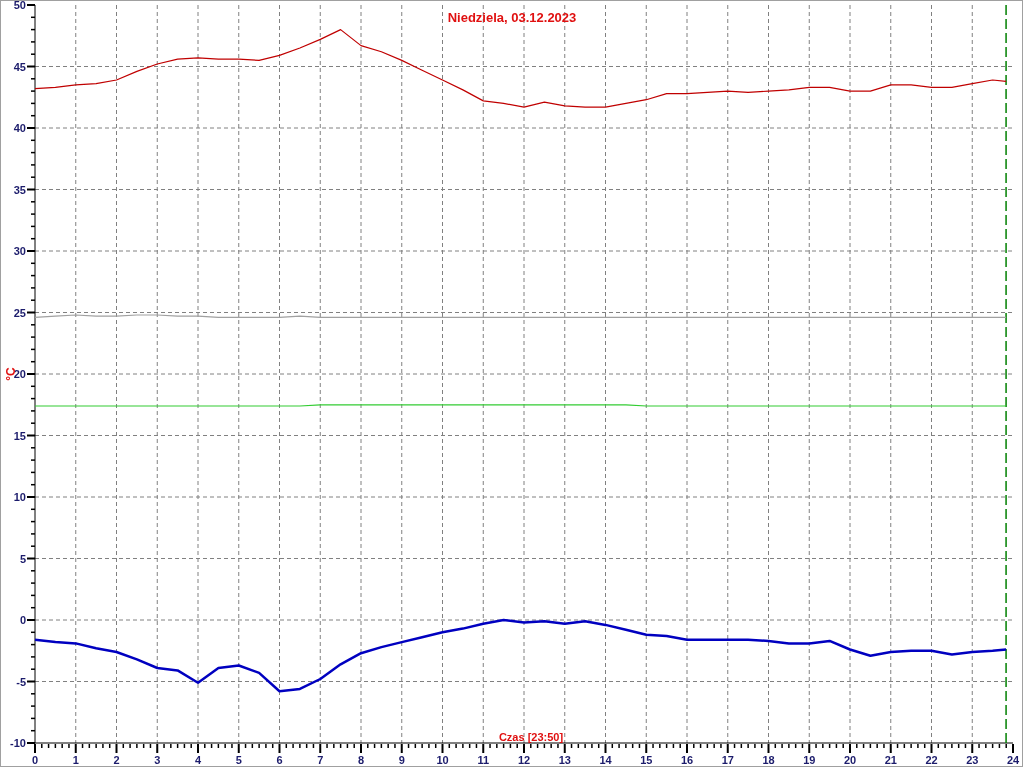  Describe the element at coordinates (21, 681) in the screenshot. I see `tick-label: -5` at that location.